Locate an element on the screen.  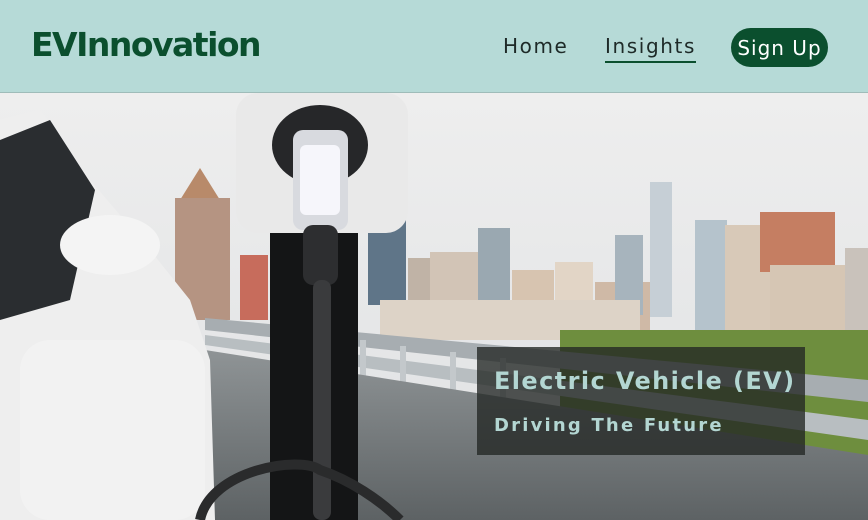
hero-caption: Electric Vehicle (EV) Driving The Future is located at coordinates (641, 401).